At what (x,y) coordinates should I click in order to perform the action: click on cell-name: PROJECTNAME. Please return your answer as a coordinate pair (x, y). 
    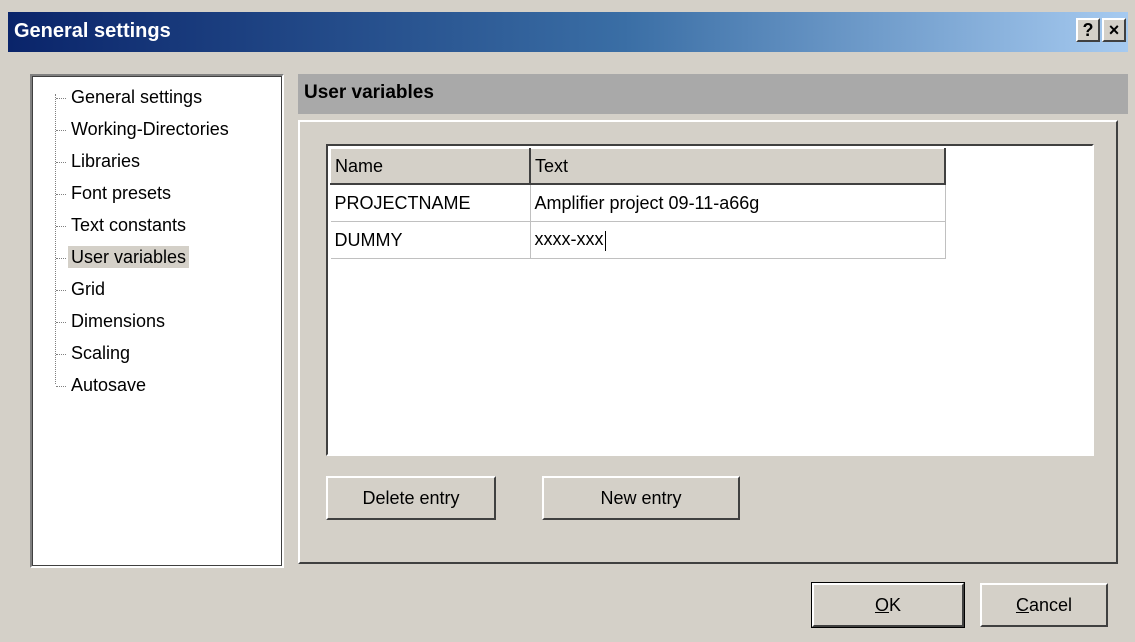
    Looking at the image, I should click on (430, 203).